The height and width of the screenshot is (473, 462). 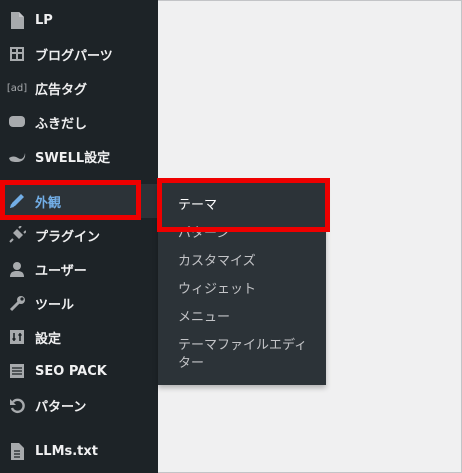 I want to click on menu-item-users: ユーザー, so click(x=79, y=269).